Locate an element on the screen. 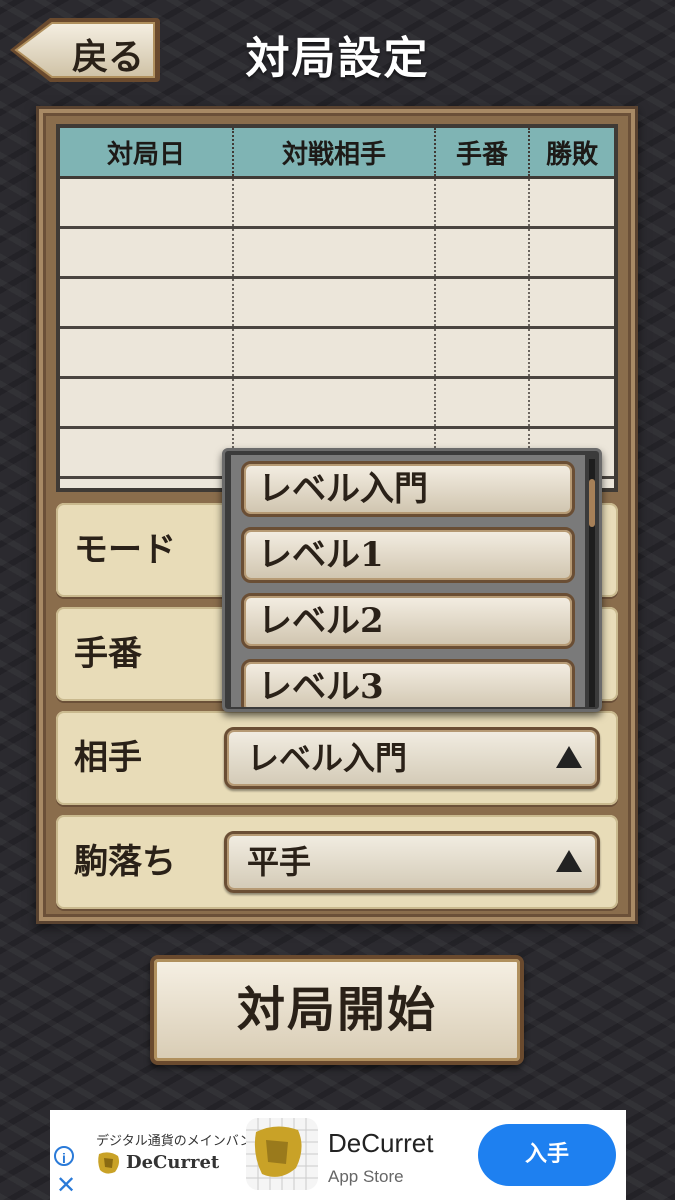 The width and height of the screenshot is (675, 1200). dropdown-option: レベル3 is located at coordinates (408, 683).